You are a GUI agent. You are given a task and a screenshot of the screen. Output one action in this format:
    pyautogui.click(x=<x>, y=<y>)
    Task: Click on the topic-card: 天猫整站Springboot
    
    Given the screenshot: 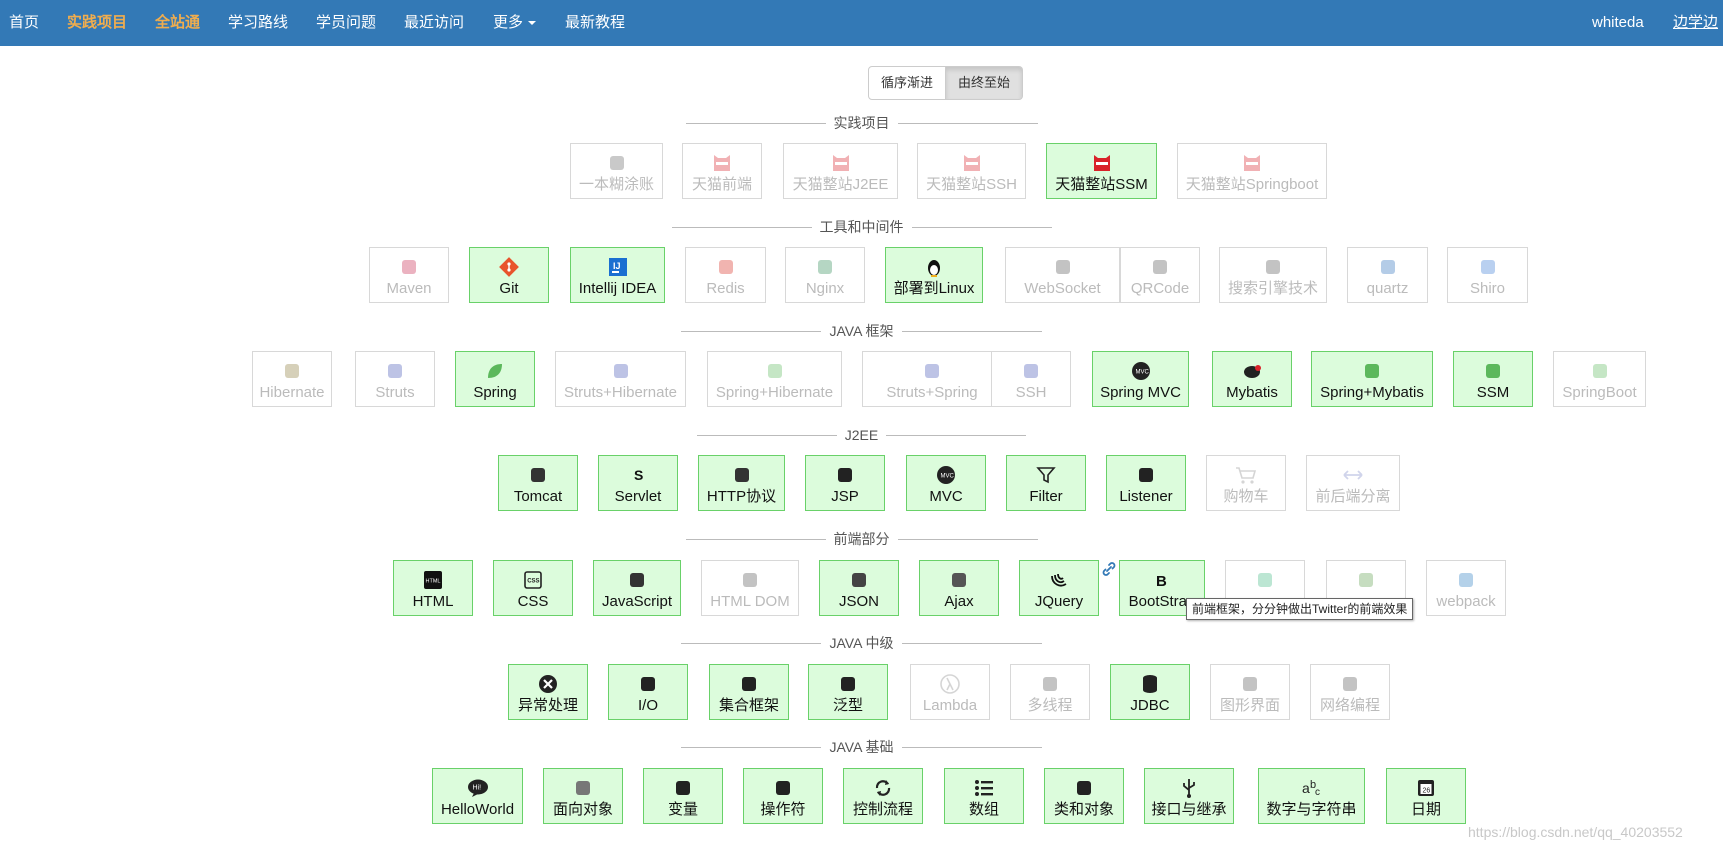 What is the action you would take?
    pyautogui.click(x=1252, y=171)
    